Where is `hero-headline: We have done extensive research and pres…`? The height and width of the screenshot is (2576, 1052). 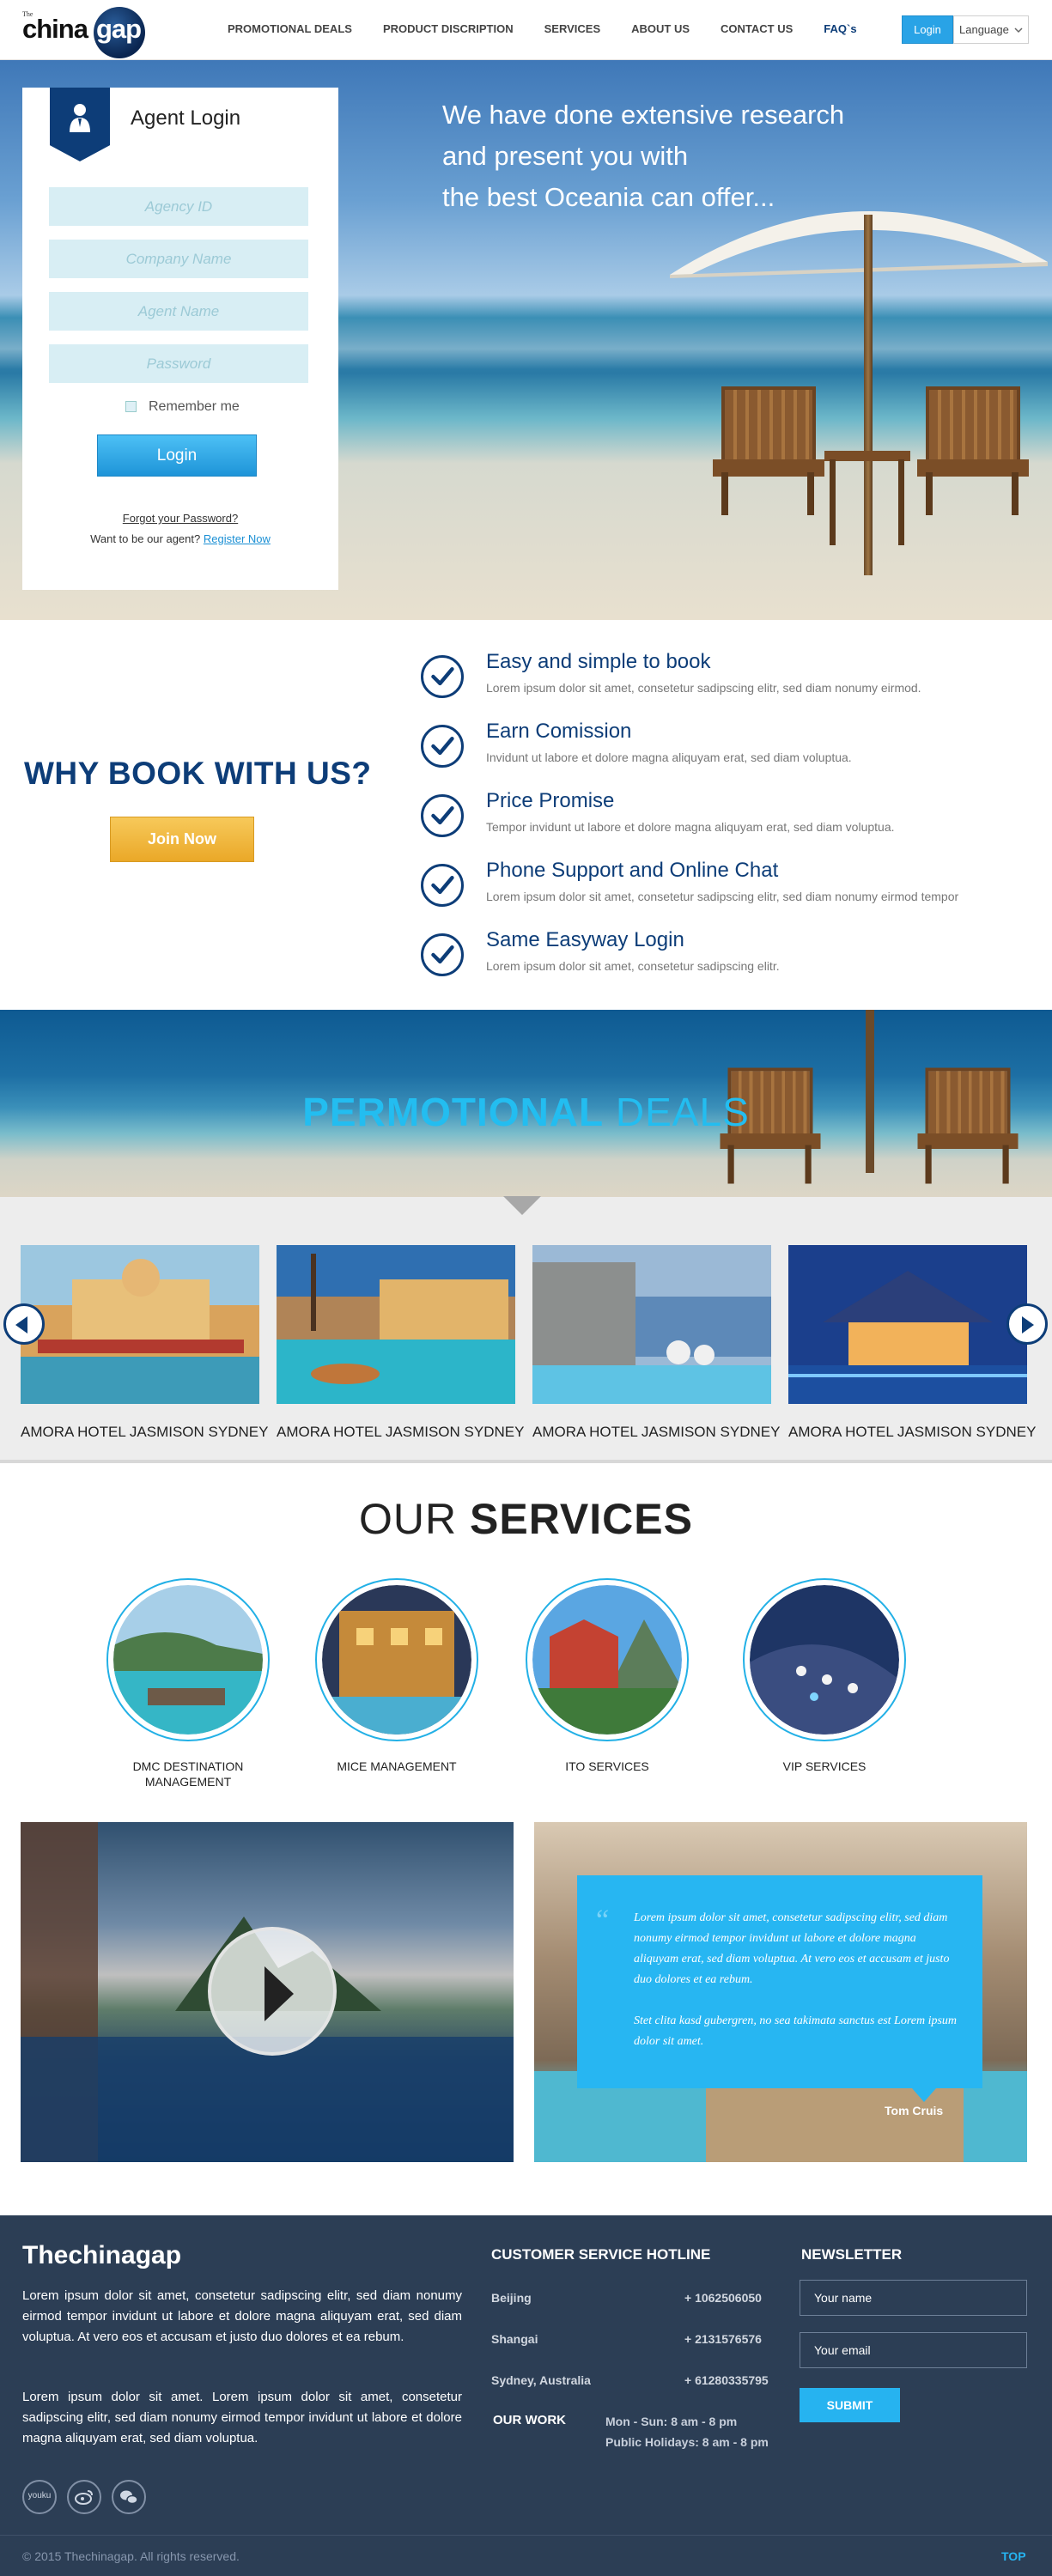
hero-headline: We have done extensive research and pres… is located at coordinates (666, 156).